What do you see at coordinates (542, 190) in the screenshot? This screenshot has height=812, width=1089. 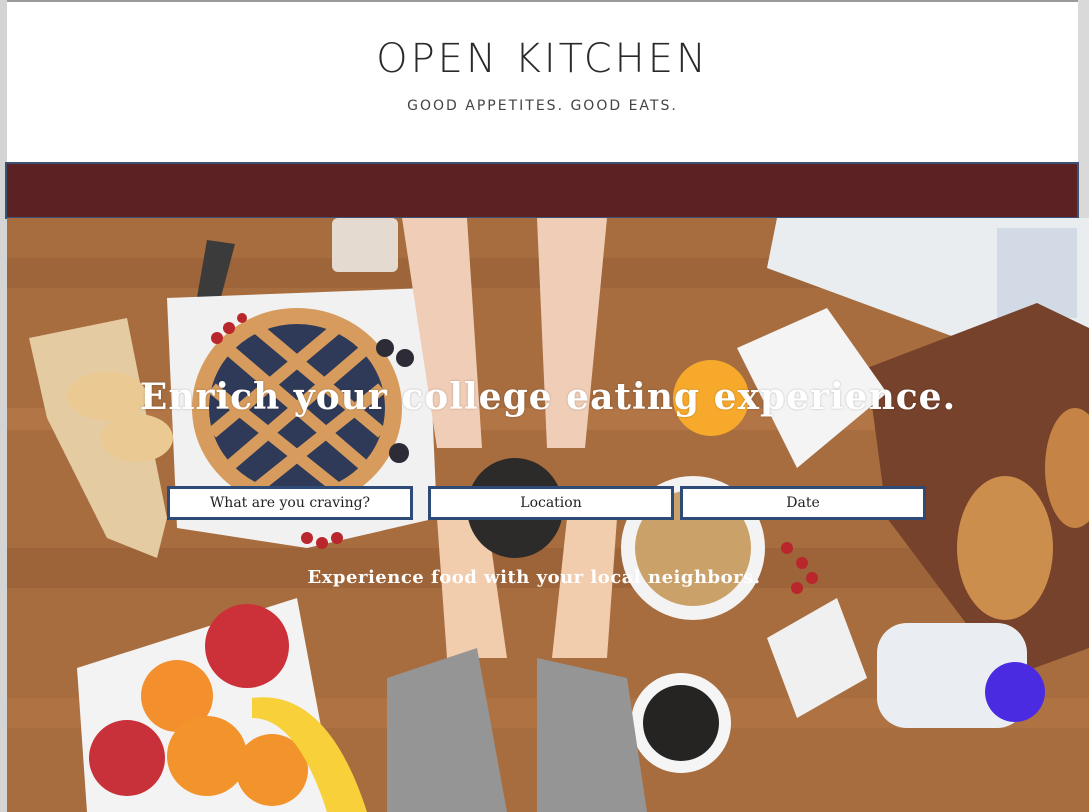 I see `nav-bar` at bounding box center [542, 190].